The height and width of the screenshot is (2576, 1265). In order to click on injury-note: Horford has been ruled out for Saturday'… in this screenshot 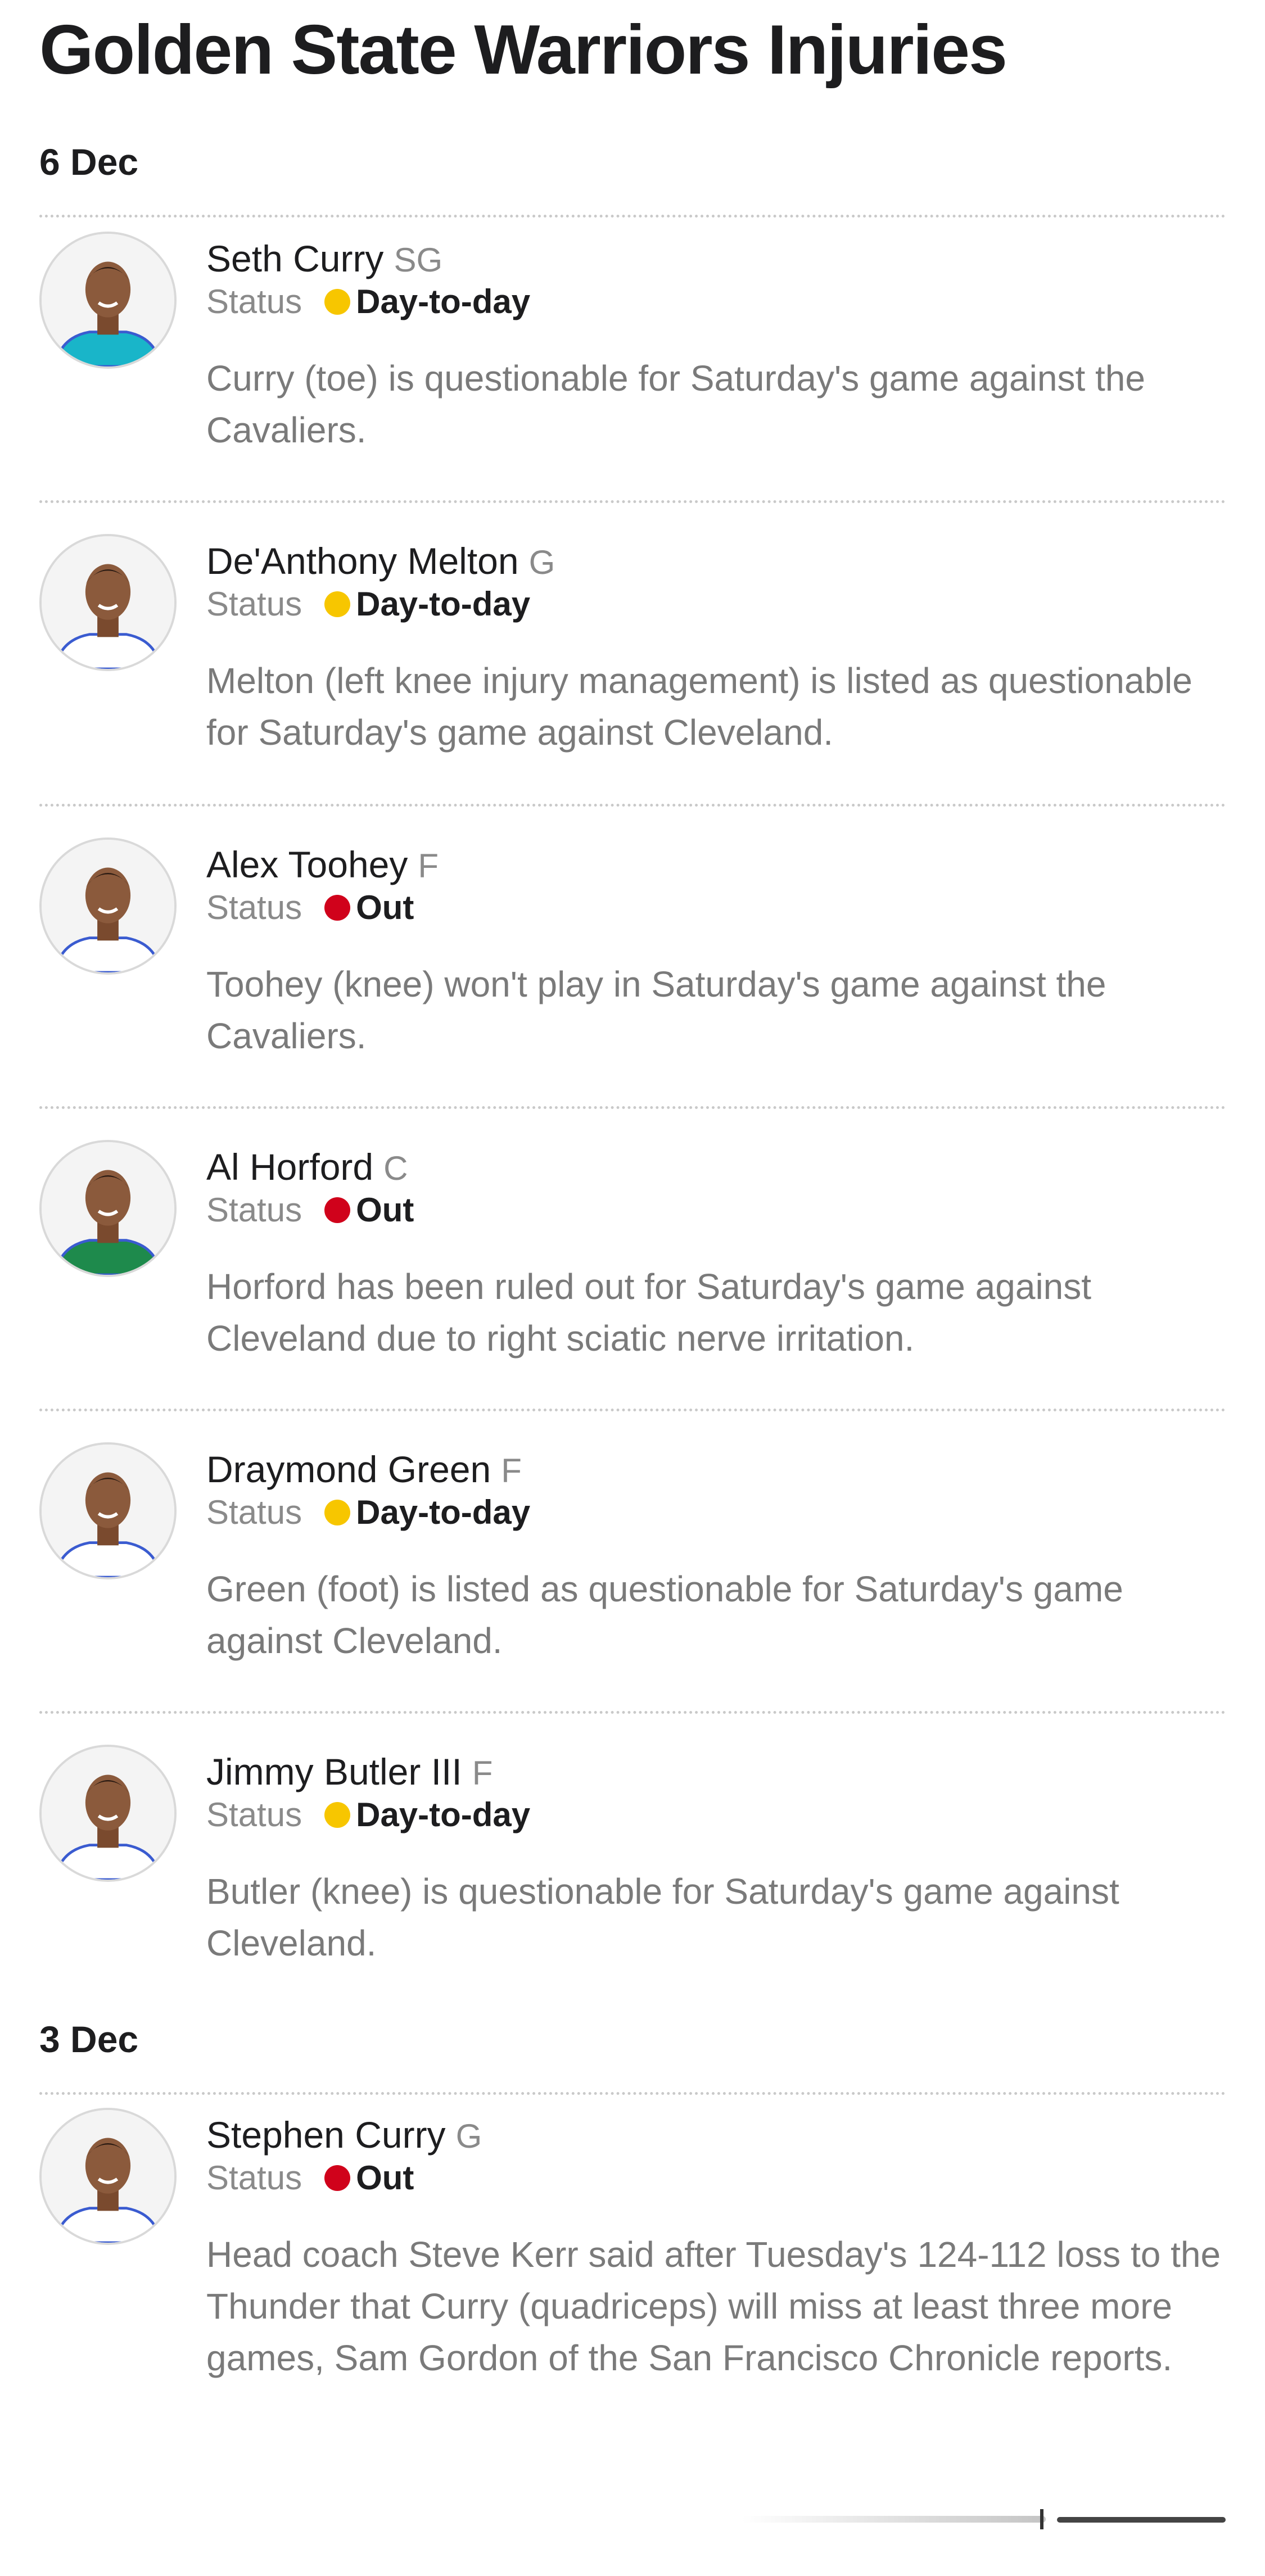, I will do `click(649, 1312)`.